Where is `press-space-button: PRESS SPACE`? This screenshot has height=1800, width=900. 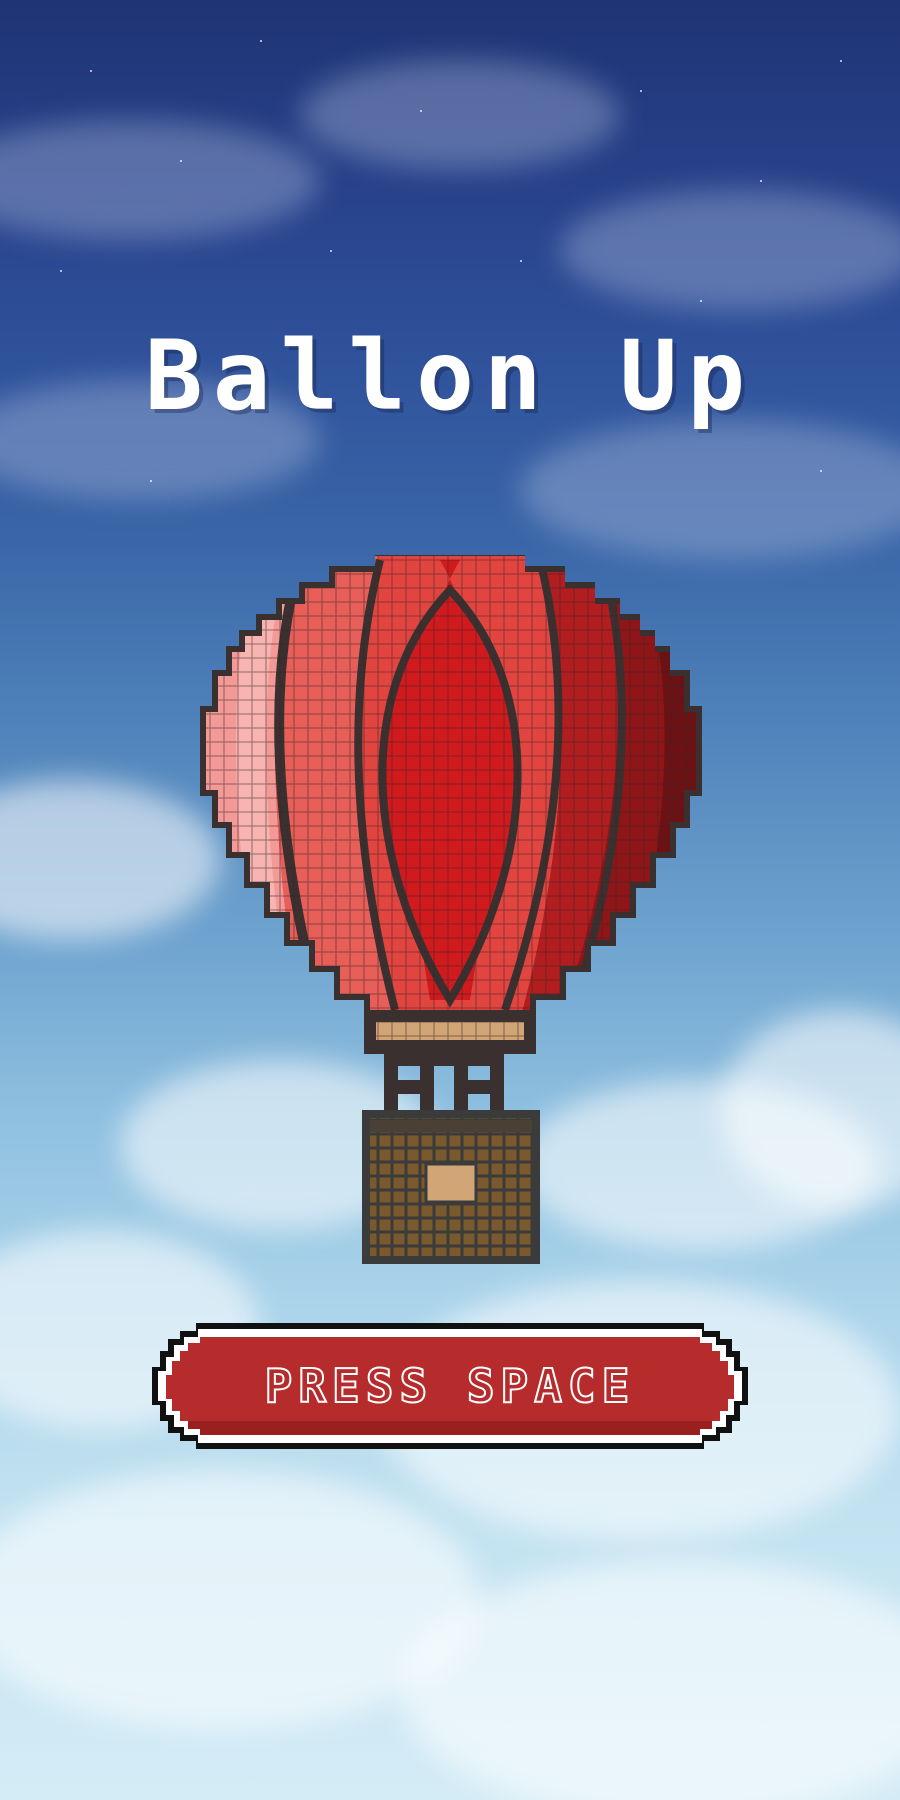 press-space-button: PRESS SPACE is located at coordinates (450, 1386).